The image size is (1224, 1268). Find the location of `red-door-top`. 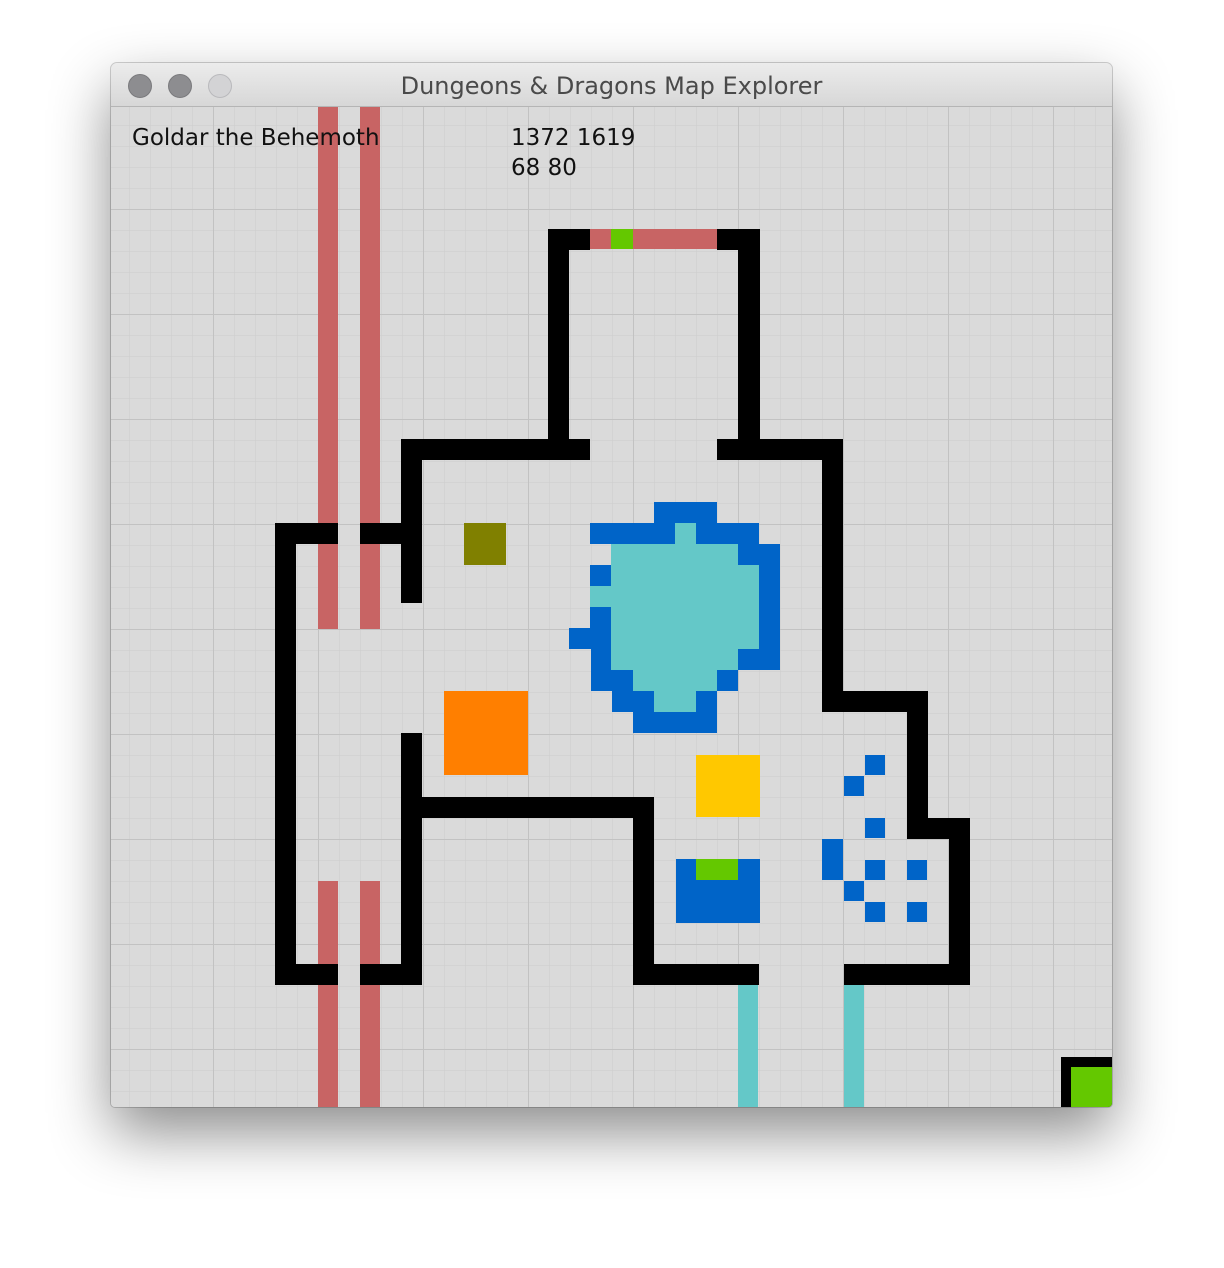

red-door-top is located at coordinates (653, 239).